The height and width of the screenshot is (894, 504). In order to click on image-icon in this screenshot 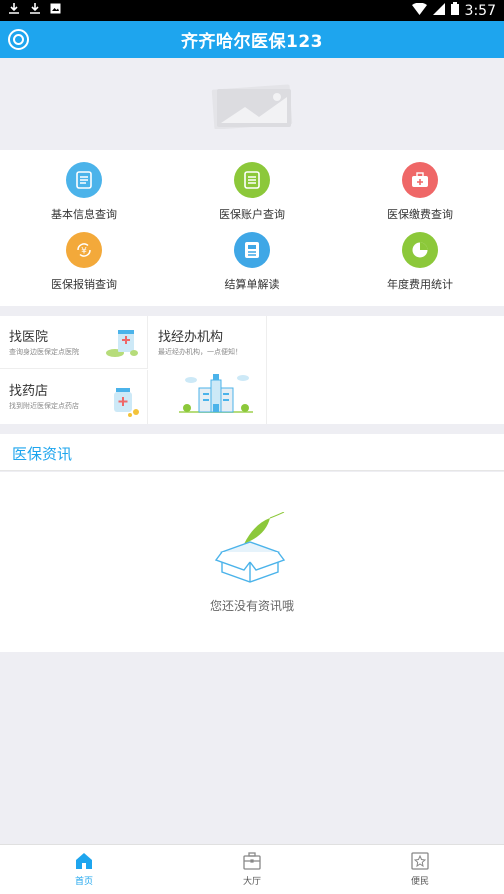, I will do `click(55, 10)`.